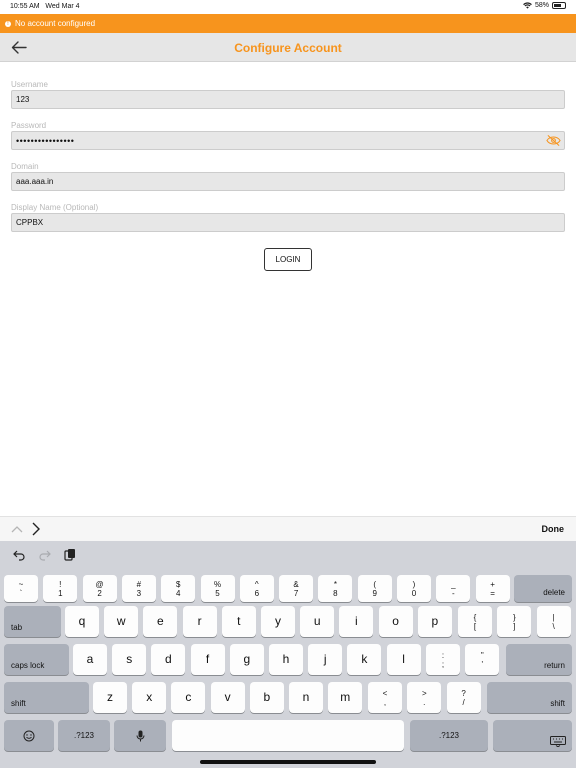 This screenshot has height=768, width=576. I want to click on key-top-label: %, so click(217, 584).